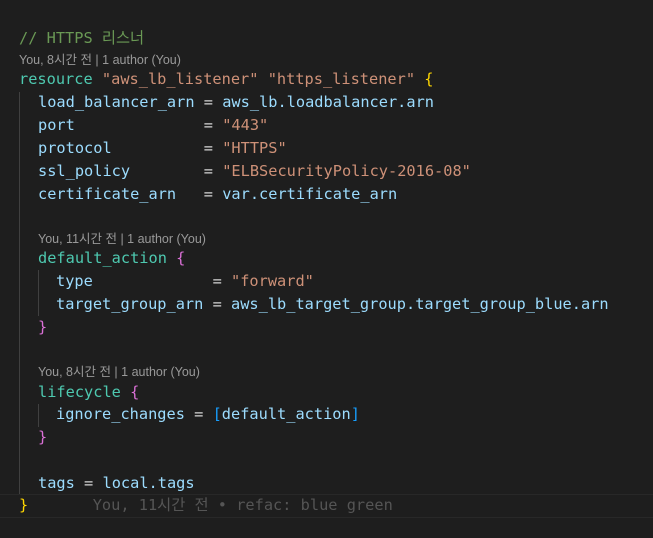 The image size is (653, 538). What do you see at coordinates (120, 414) in the screenshot?
I see `attr-key: ignore_changes` at bounding box center [120, 414].